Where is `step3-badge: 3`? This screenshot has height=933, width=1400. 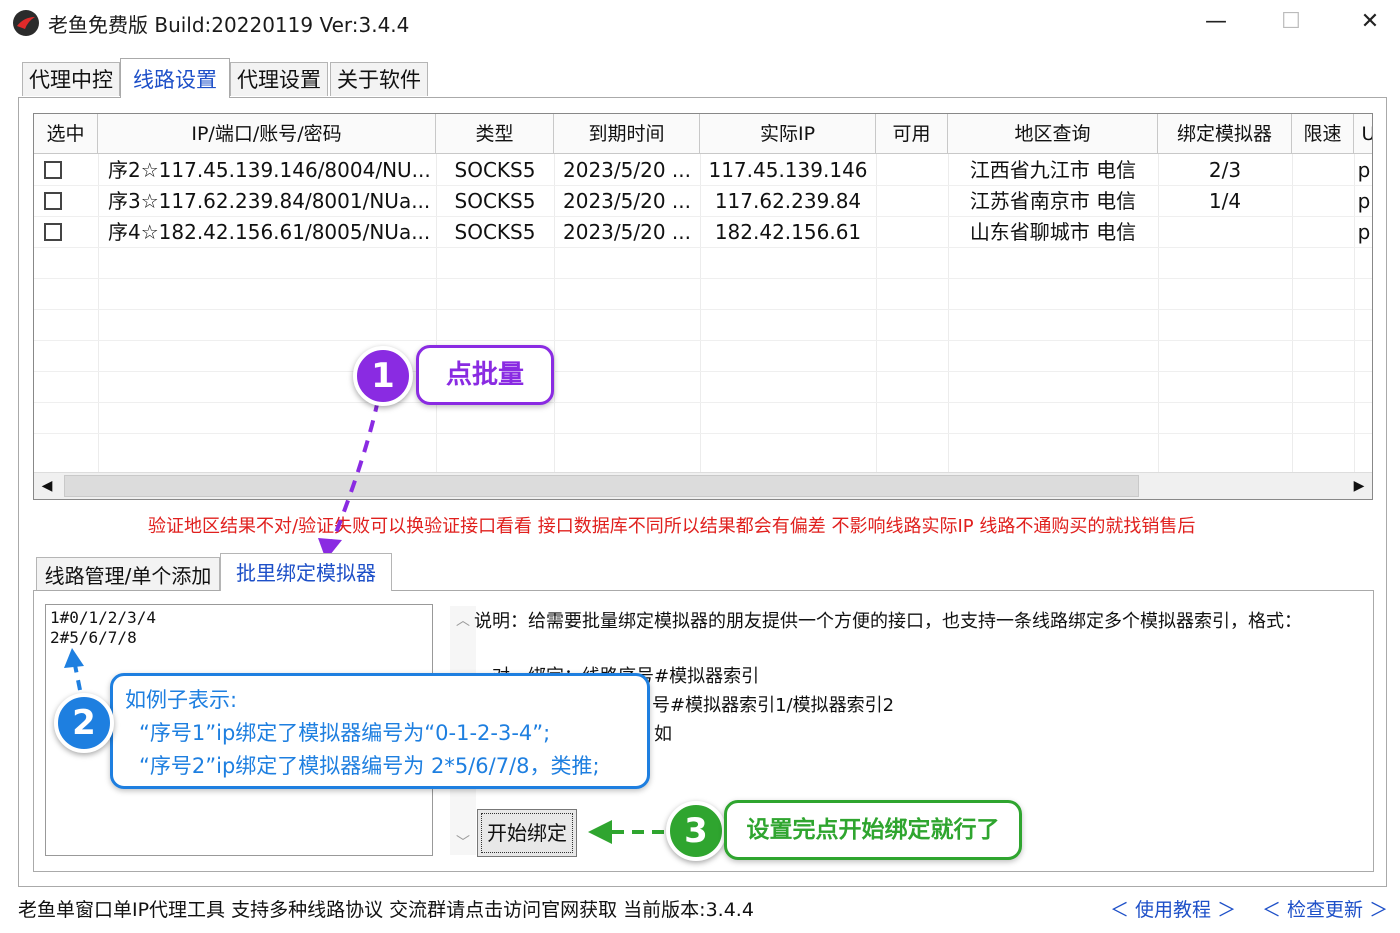
step3-badge: 3 is located at coordinates (696, 831).